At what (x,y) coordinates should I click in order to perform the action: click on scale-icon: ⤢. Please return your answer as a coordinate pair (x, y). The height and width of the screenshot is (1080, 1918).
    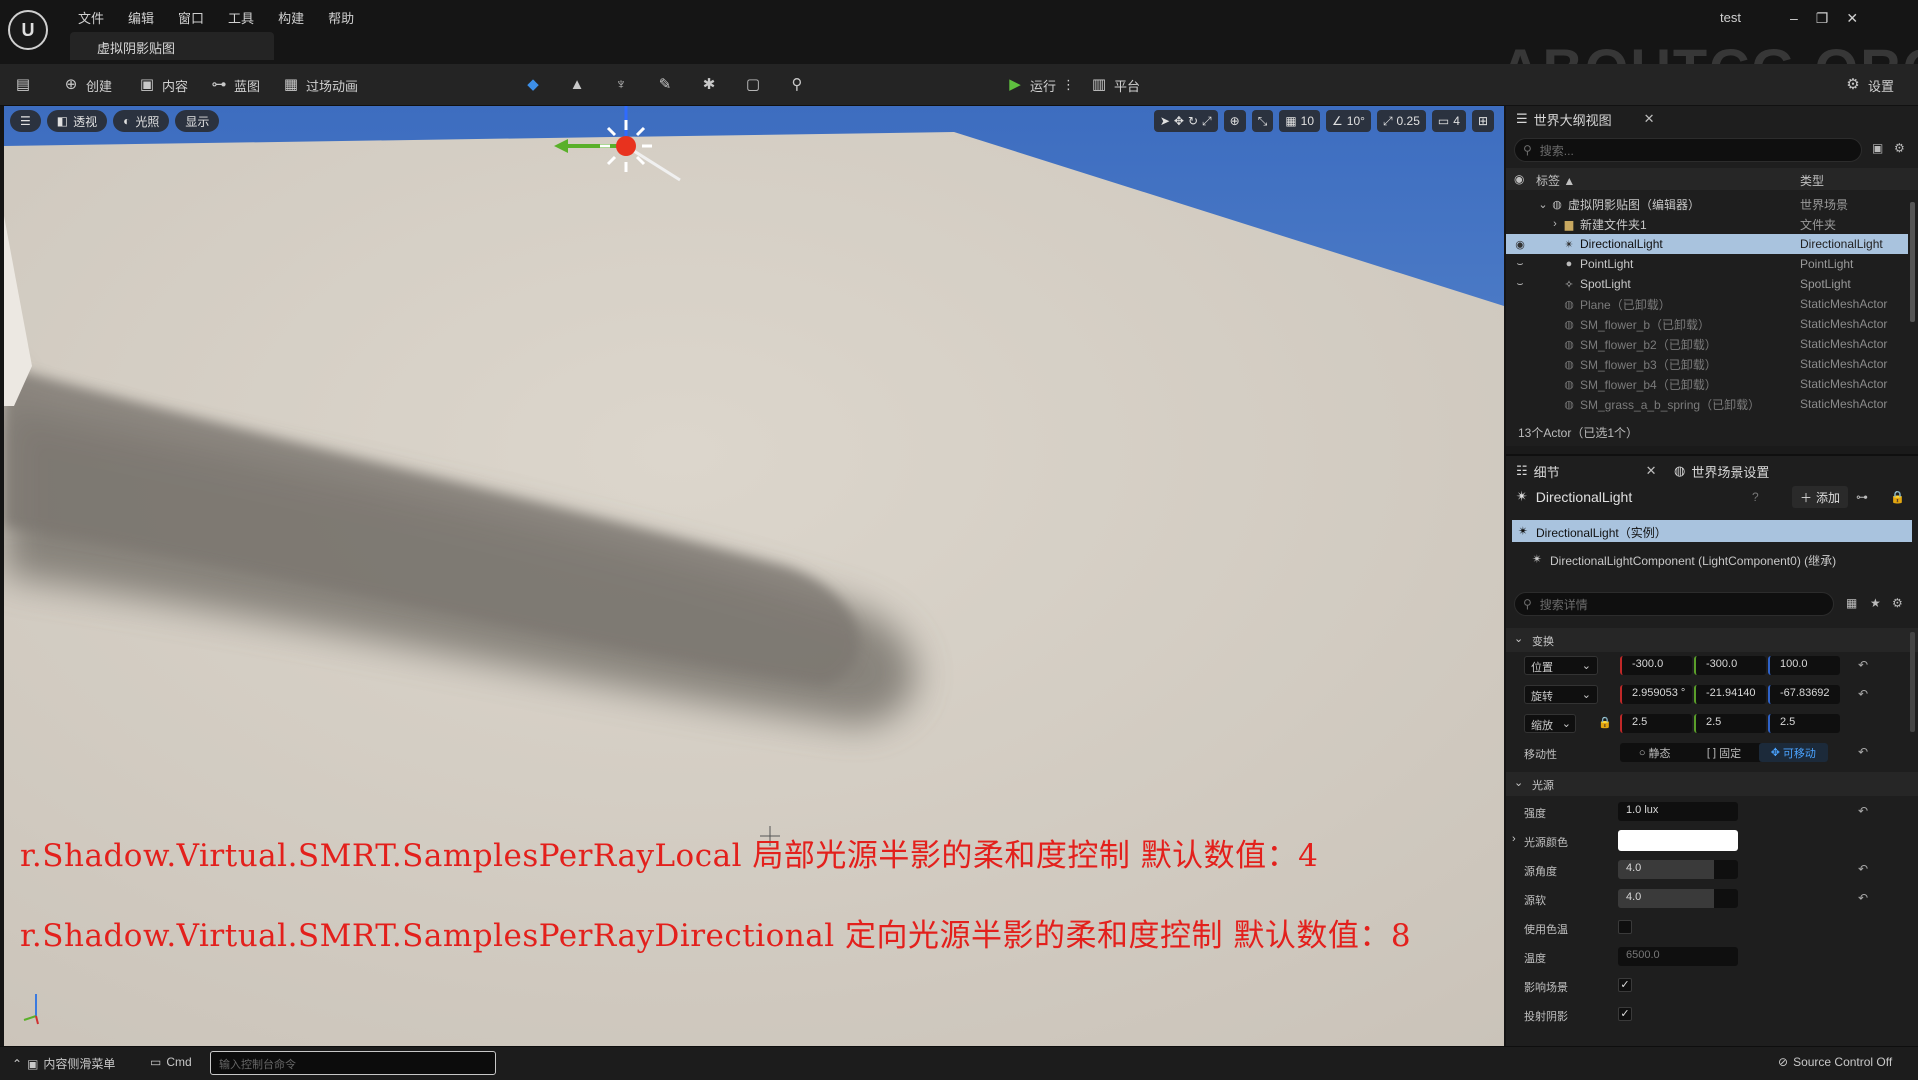
    Looking at the image, I should click on (1207, 121).